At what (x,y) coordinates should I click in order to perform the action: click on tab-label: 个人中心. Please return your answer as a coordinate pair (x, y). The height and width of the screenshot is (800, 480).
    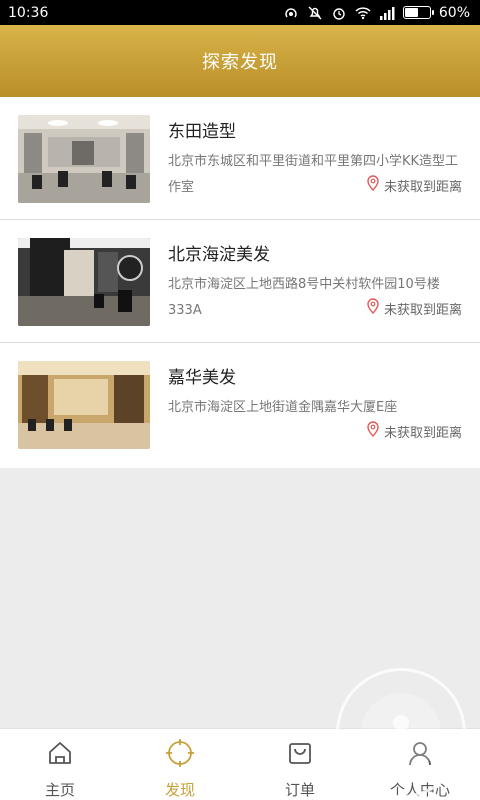
    Looking at the image, I should click on (419, 790).